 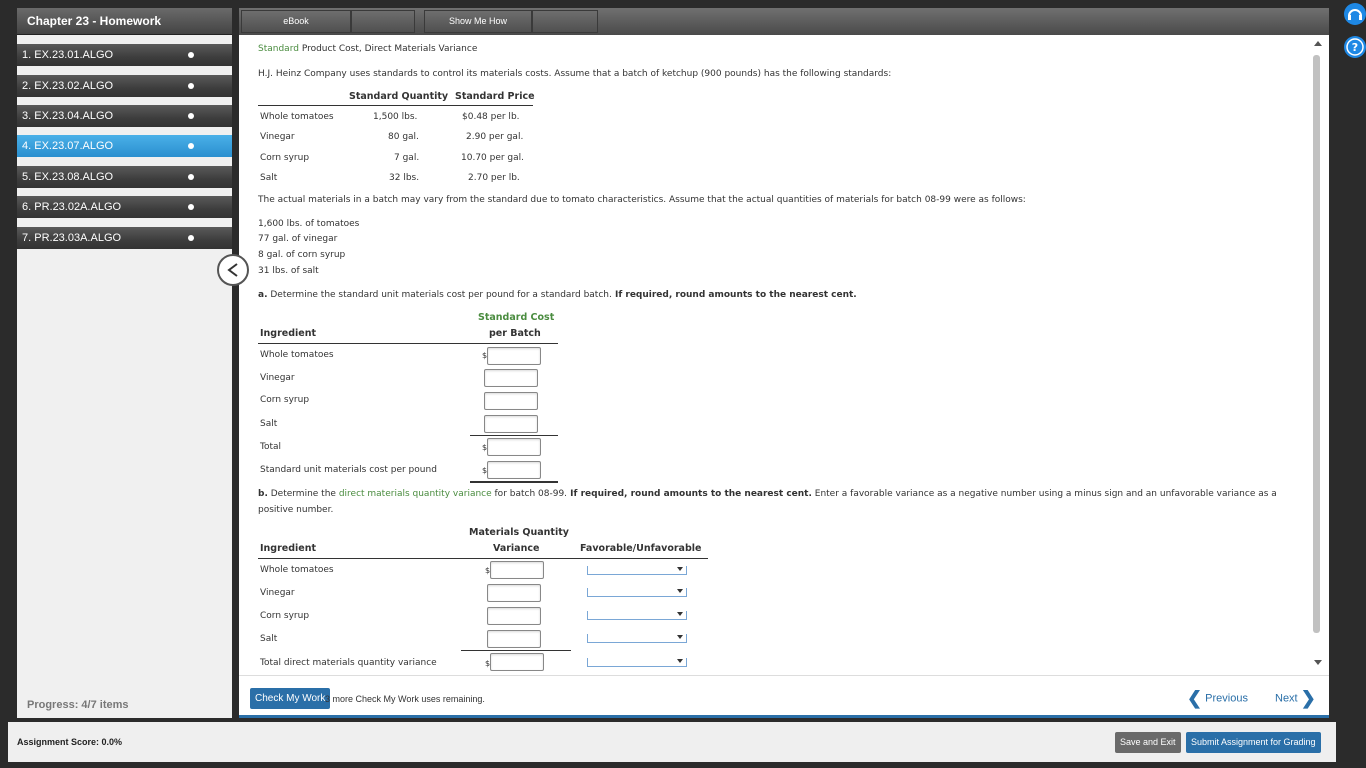 What do you see at coordinates (278, 49) in the screenshot?
I see `title-link: Standard` at bounding box center [278, 49].